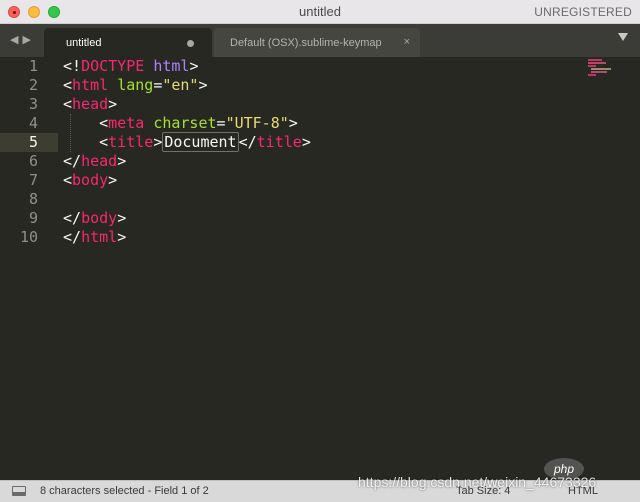  Describe the element at coordinates (124, 491) in the screenshot. I see `selection-status: 8 characters selected - Field 1 of 2` at that location.